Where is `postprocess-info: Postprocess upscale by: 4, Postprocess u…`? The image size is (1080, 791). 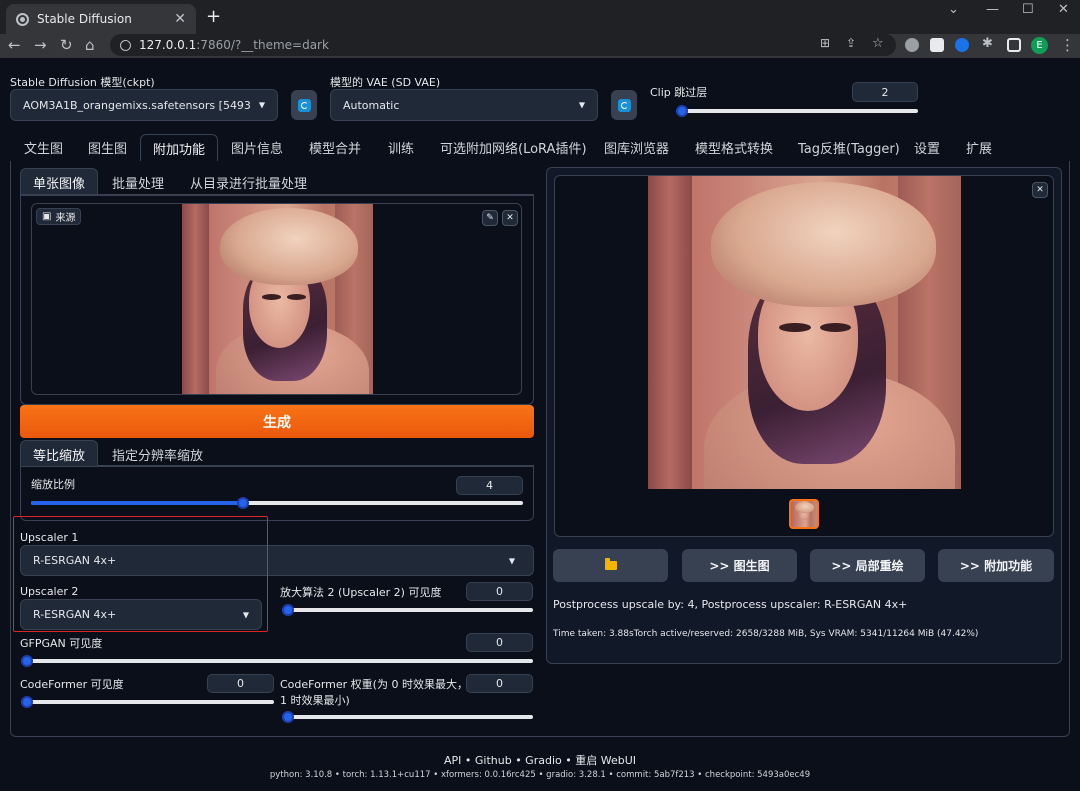 postprocess-info: Postprocess upscale by: 4, Postprocess u… is located at coordinates (730, 604).